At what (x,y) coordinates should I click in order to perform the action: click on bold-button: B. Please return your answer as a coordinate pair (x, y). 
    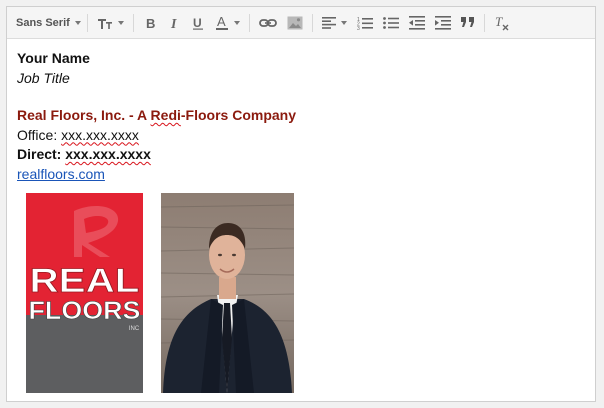
    Looking at the image, I should click on (150, 23).